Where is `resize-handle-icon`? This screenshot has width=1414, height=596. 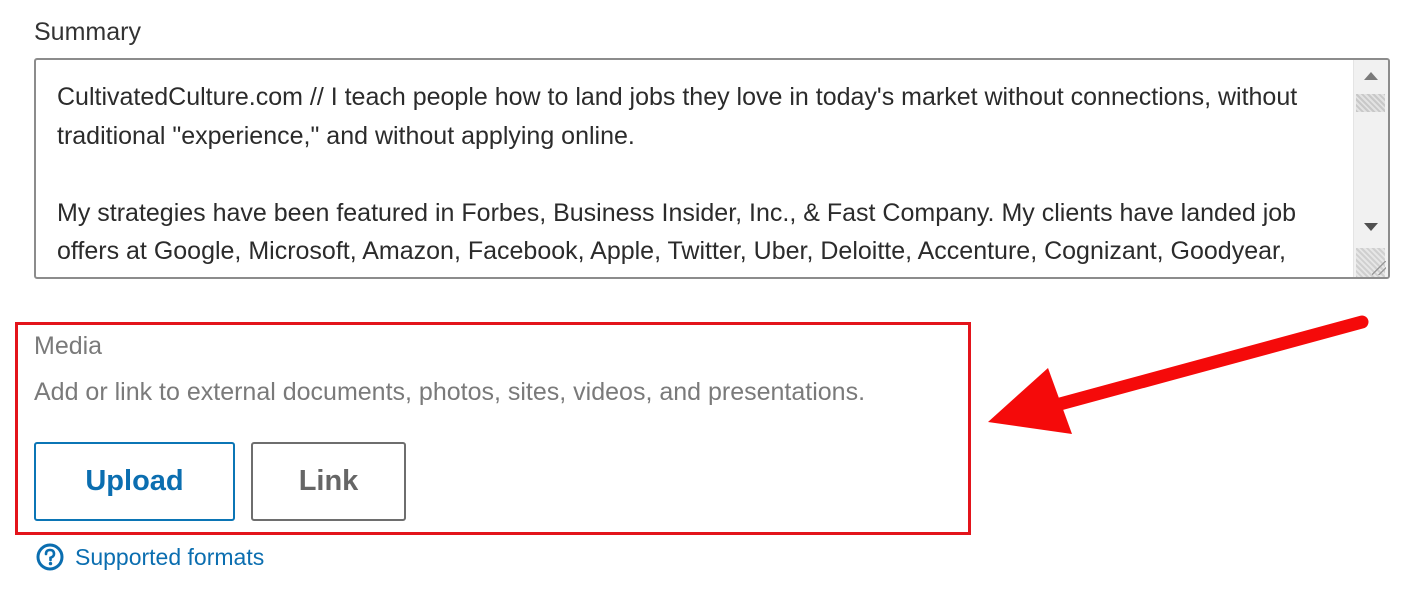
resize-handle-icon is located at coordinates (1379, 268).